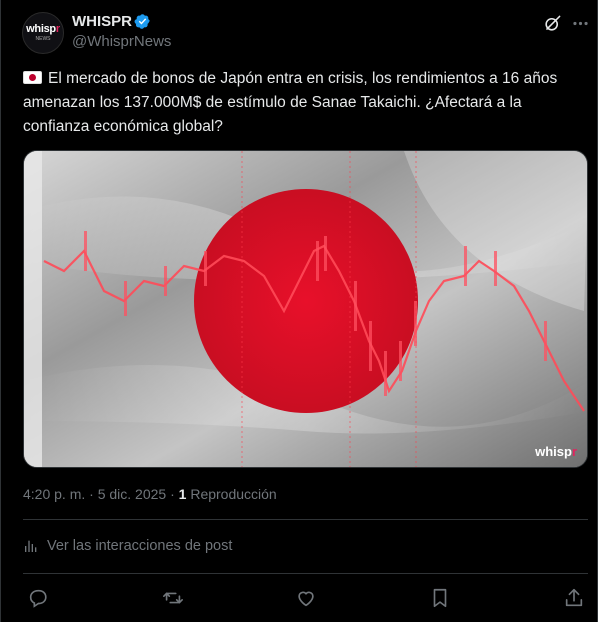  I want to click on action-bar, so click(305, 598).